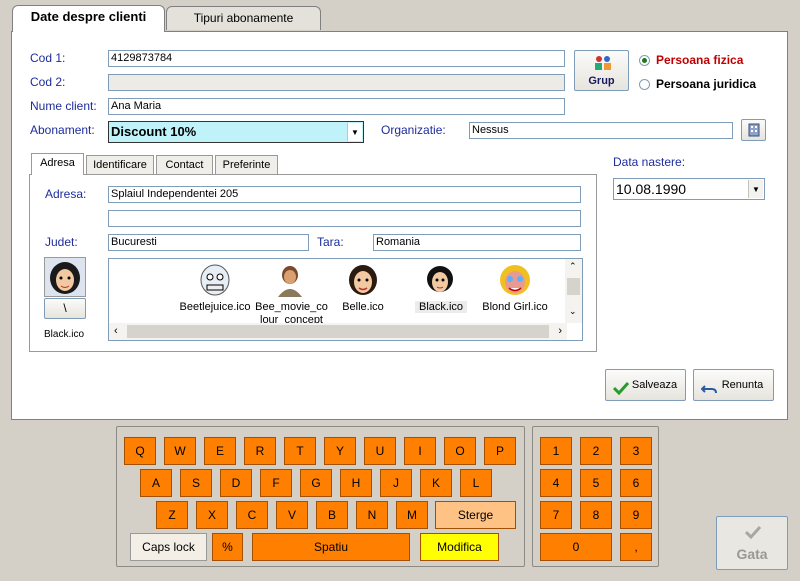 Image resolution: width=800 pixels, height=581 pixels. What do you see at coordinates (459, 547) in the screenshot?
I see `modifica-key: Modifica` at bounding box center [459, 547].